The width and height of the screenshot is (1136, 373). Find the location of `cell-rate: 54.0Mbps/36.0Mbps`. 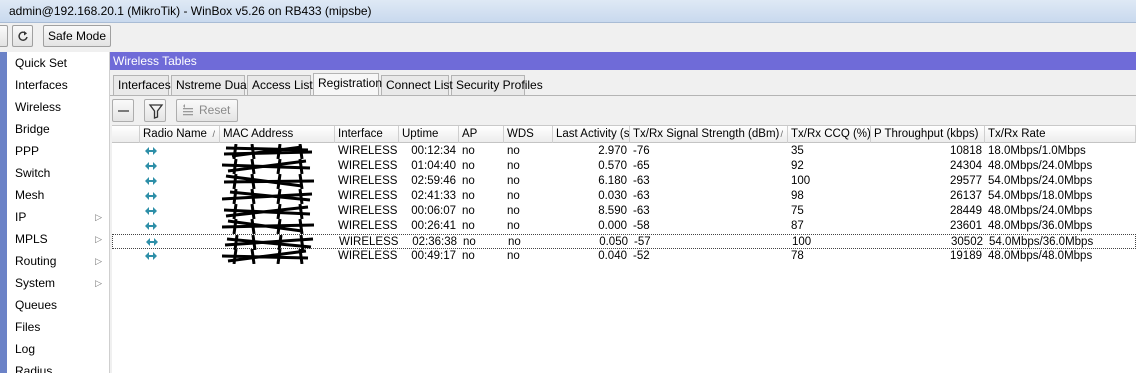

cell-rate: 54.0Mbps/36.0Mbps is located at coordinates (1041, 242).